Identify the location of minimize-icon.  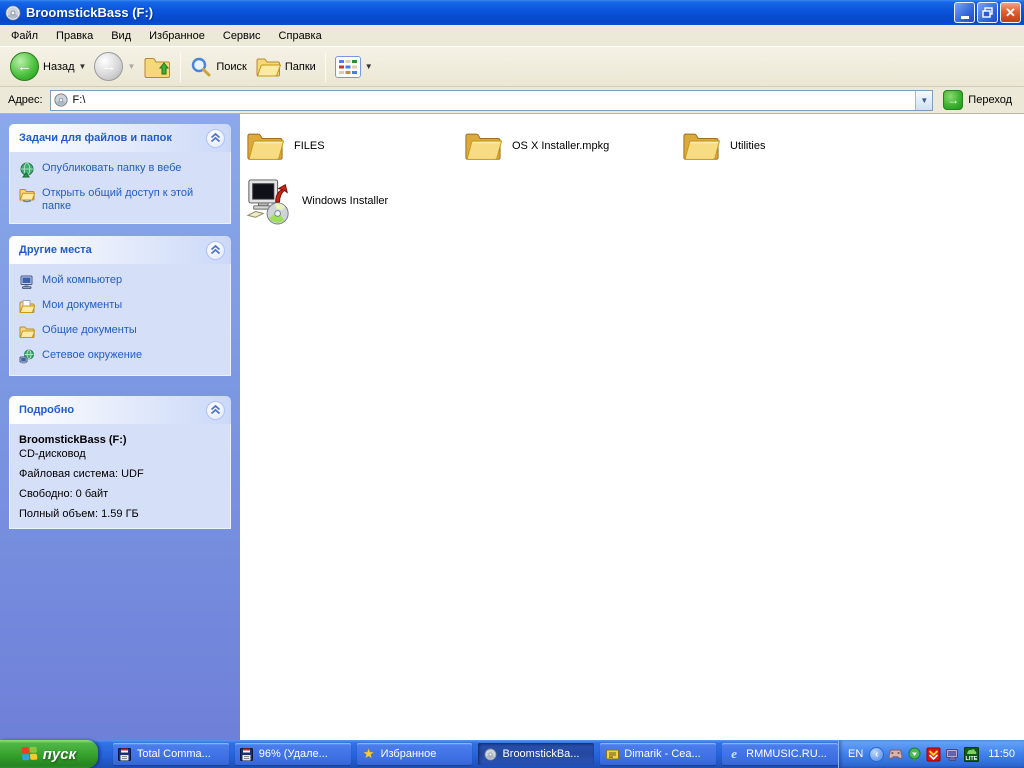
(964, 17).